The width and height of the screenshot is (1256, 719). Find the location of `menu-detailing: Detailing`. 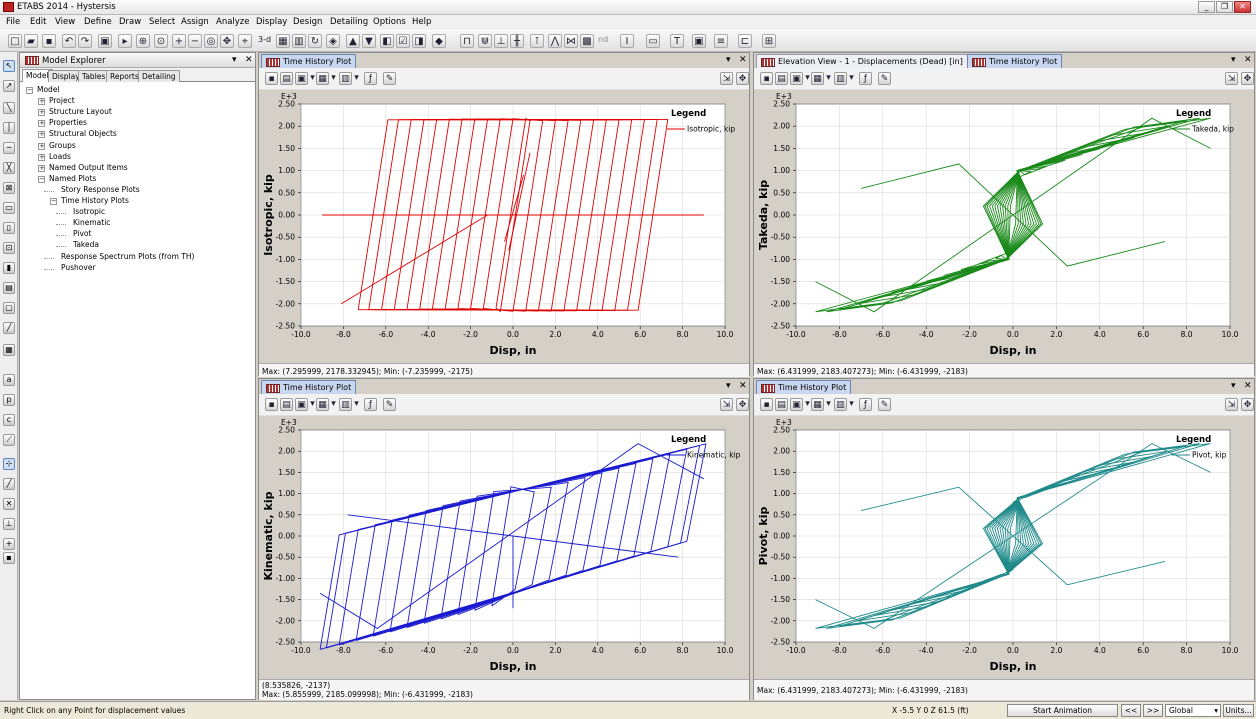

menu-detailing: Detailing is located at coordinates (349, 22).